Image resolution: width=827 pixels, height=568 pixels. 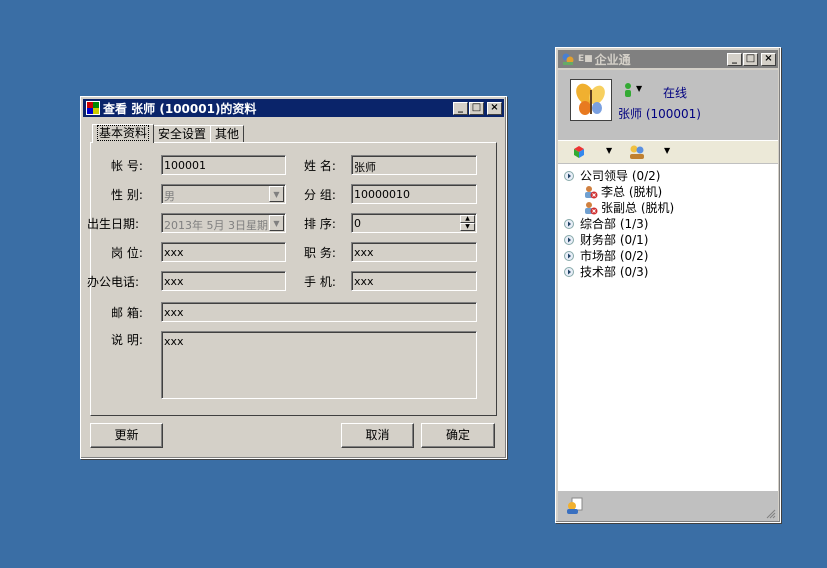 What do you see at coordinates (180, 108) in the screenshot?
I see `profile-dialog-title: 查看 张师 (100001)的资料` at bounding box center [180, 108].